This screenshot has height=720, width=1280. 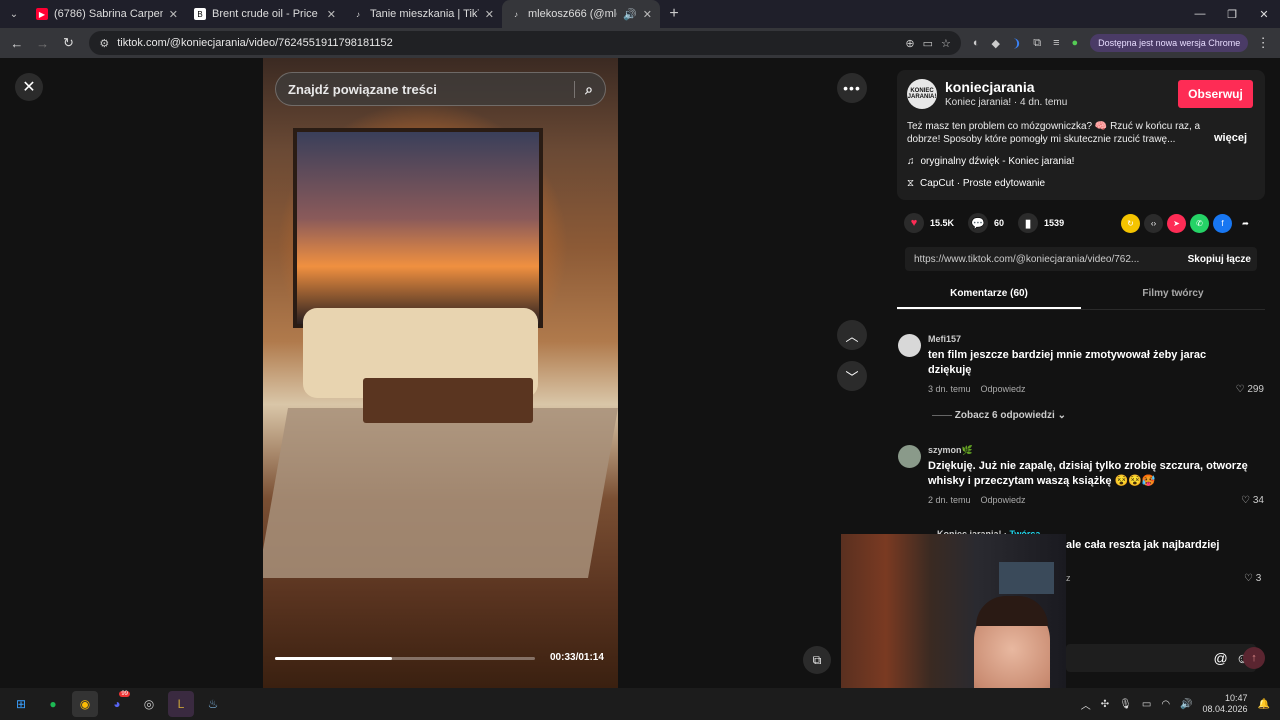 I want to click on follow-button: Obserwuj, so click(x=1215, y=94).